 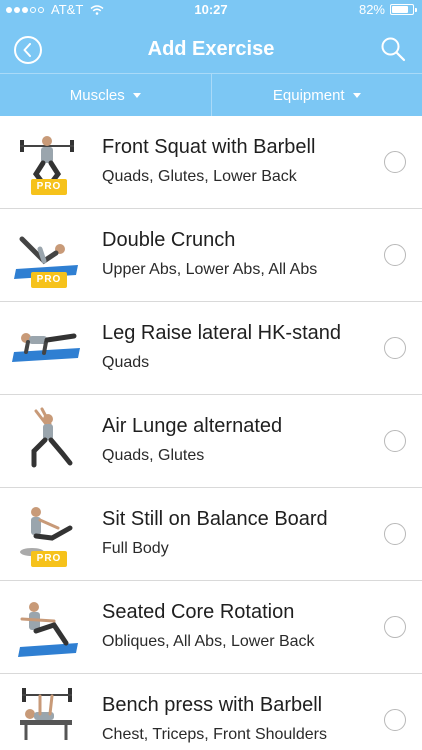 What do you see at coordinates (371, 9) in the screenshot?
I see `battery-percent: 82%` at bounding box center [371, 9].